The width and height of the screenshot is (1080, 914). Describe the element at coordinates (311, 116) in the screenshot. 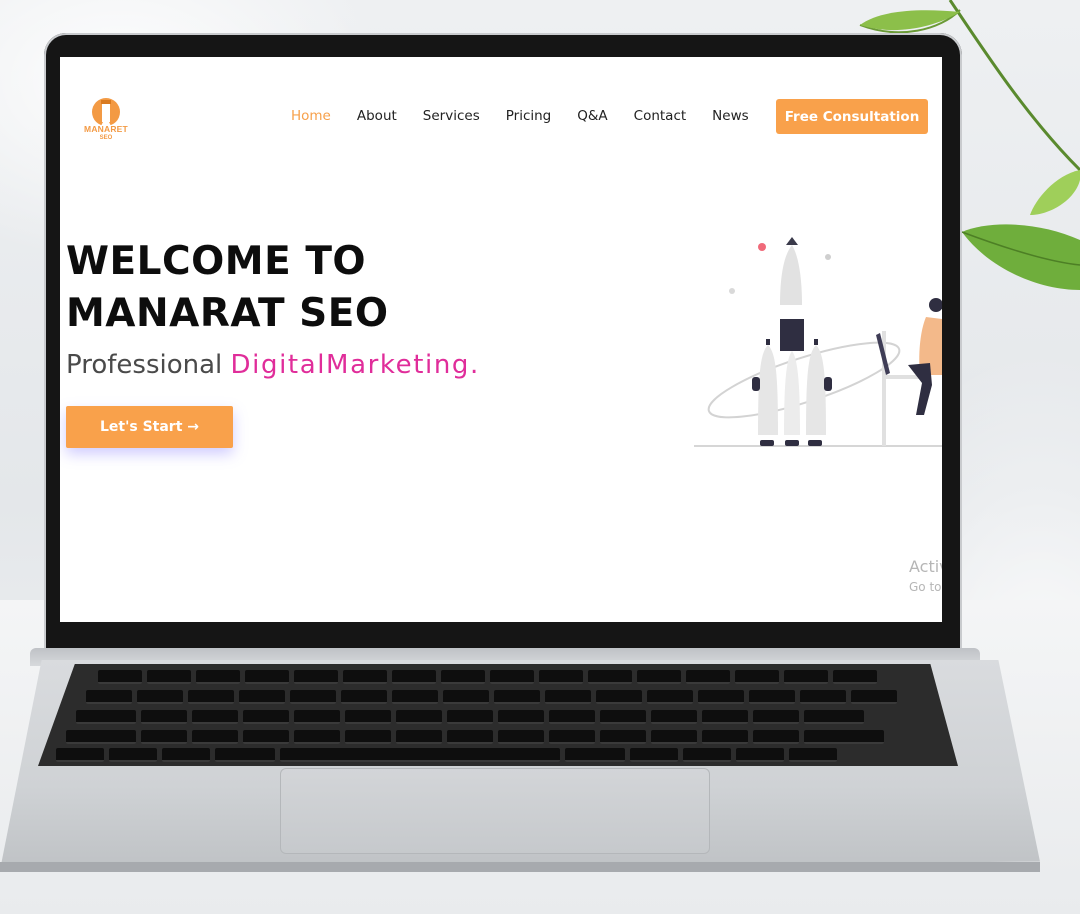

I see `nav-home: Home` at that location.